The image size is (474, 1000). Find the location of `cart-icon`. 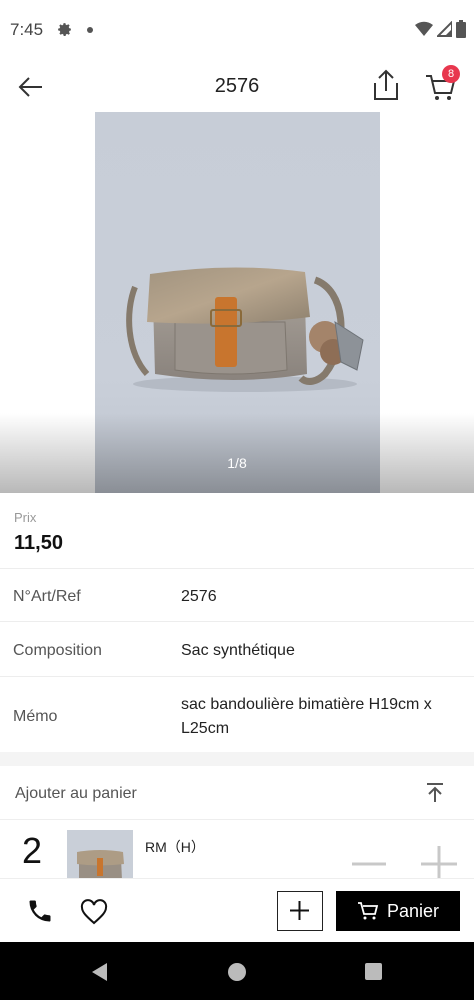

cart-icon is located at coordinates (368, 911).